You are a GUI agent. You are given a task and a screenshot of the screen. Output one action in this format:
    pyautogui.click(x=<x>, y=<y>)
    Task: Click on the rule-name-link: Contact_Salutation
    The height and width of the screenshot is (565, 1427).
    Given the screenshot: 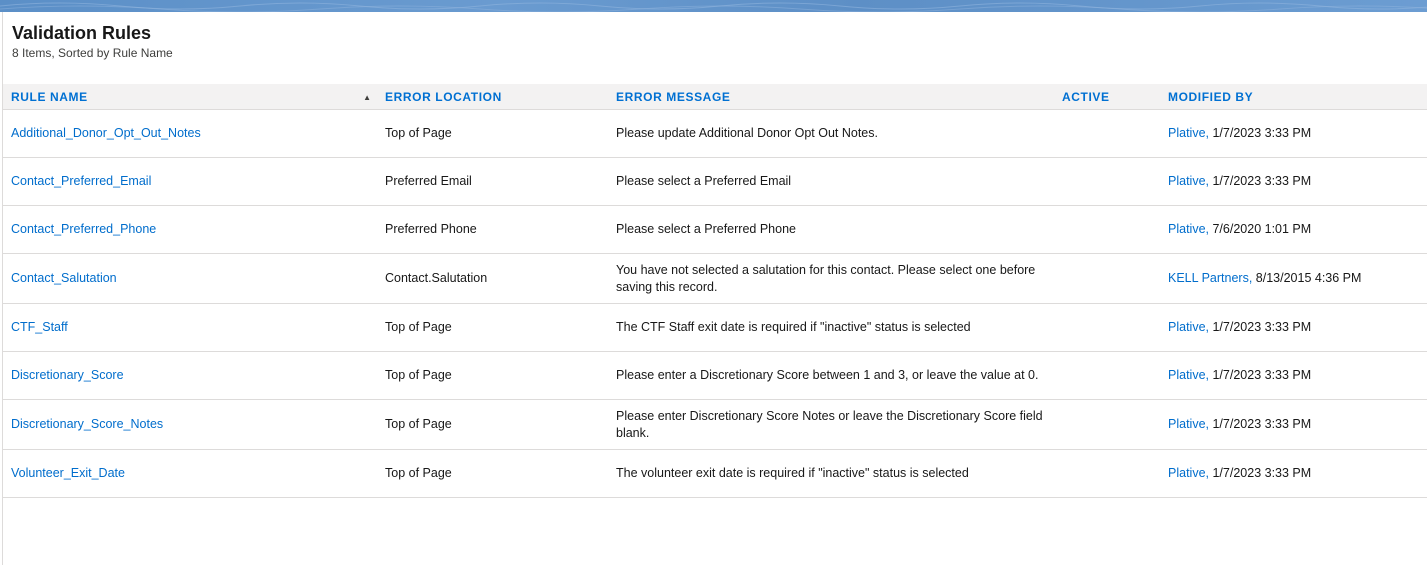 What is the action you would take?
    pyautogui.click(x=64, y=278)
    